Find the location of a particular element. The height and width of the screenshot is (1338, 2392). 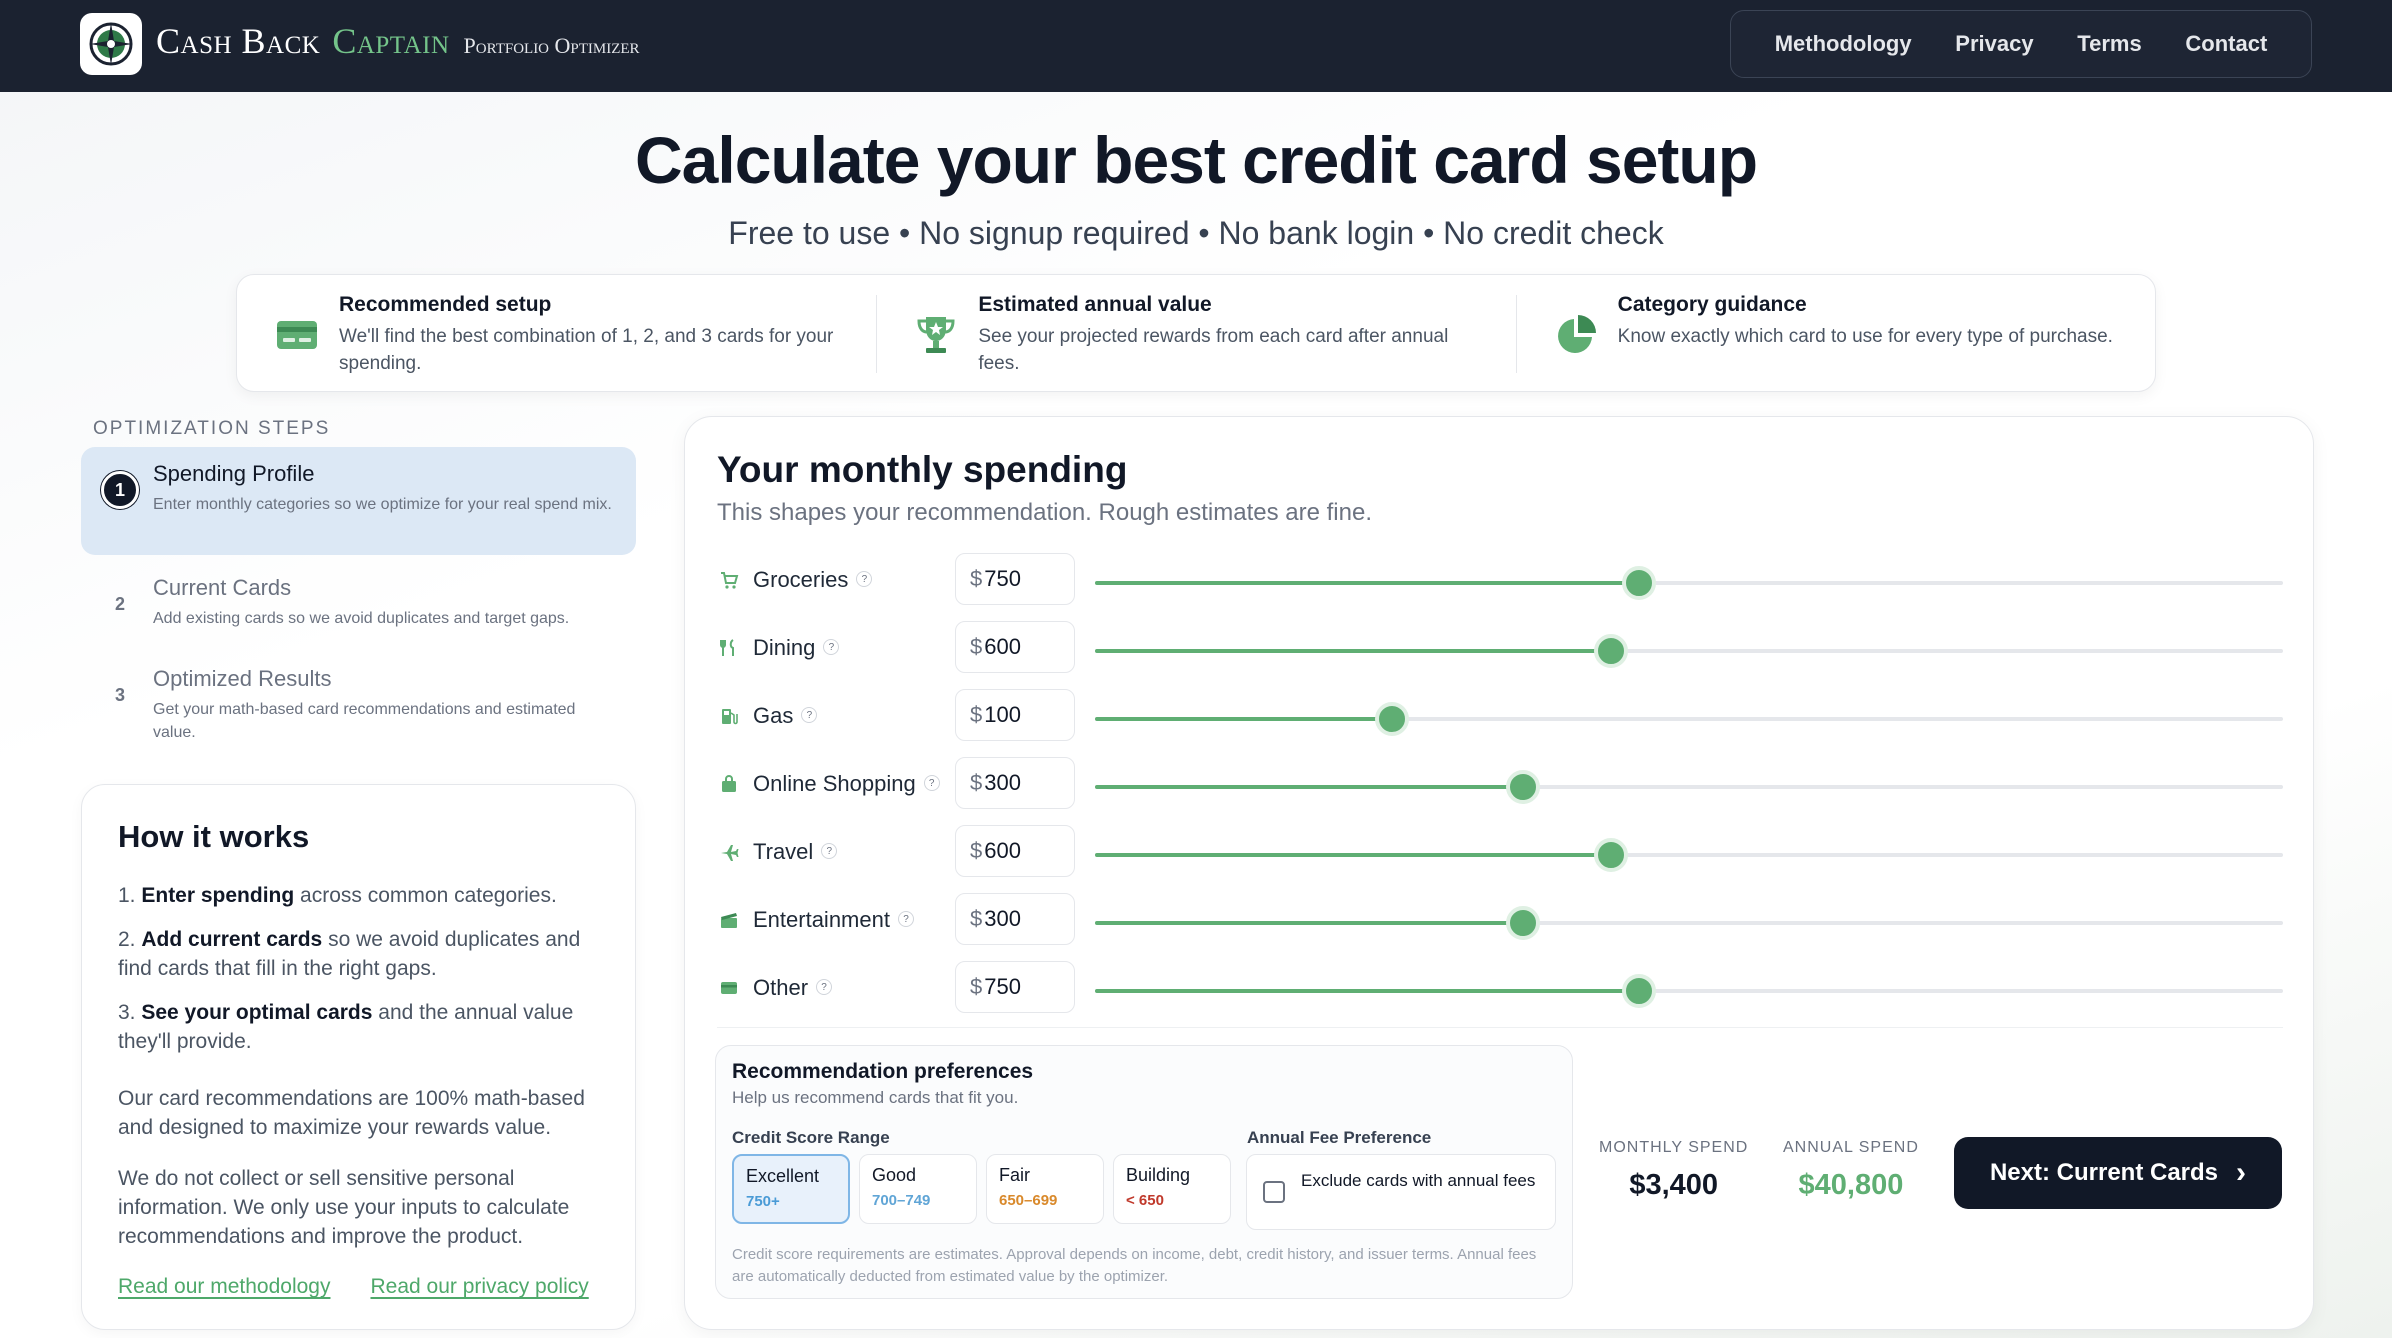

how-step-num: 2. is located at coordinates (127, 939).